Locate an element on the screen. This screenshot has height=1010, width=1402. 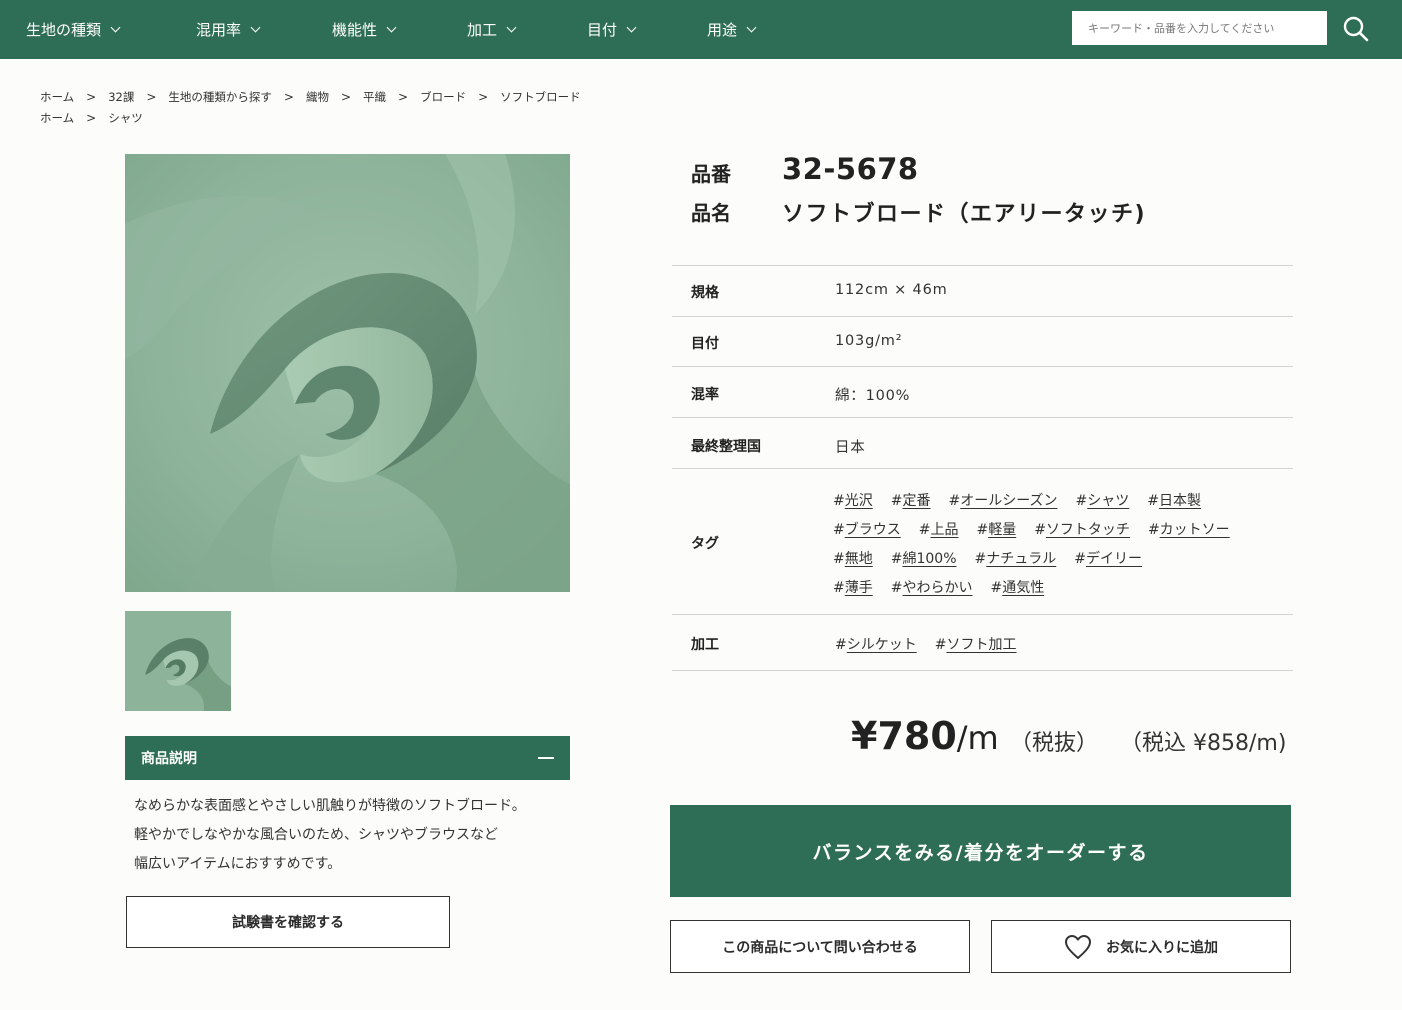
tag-link: #綿100% is located at coordinates (924, 558).